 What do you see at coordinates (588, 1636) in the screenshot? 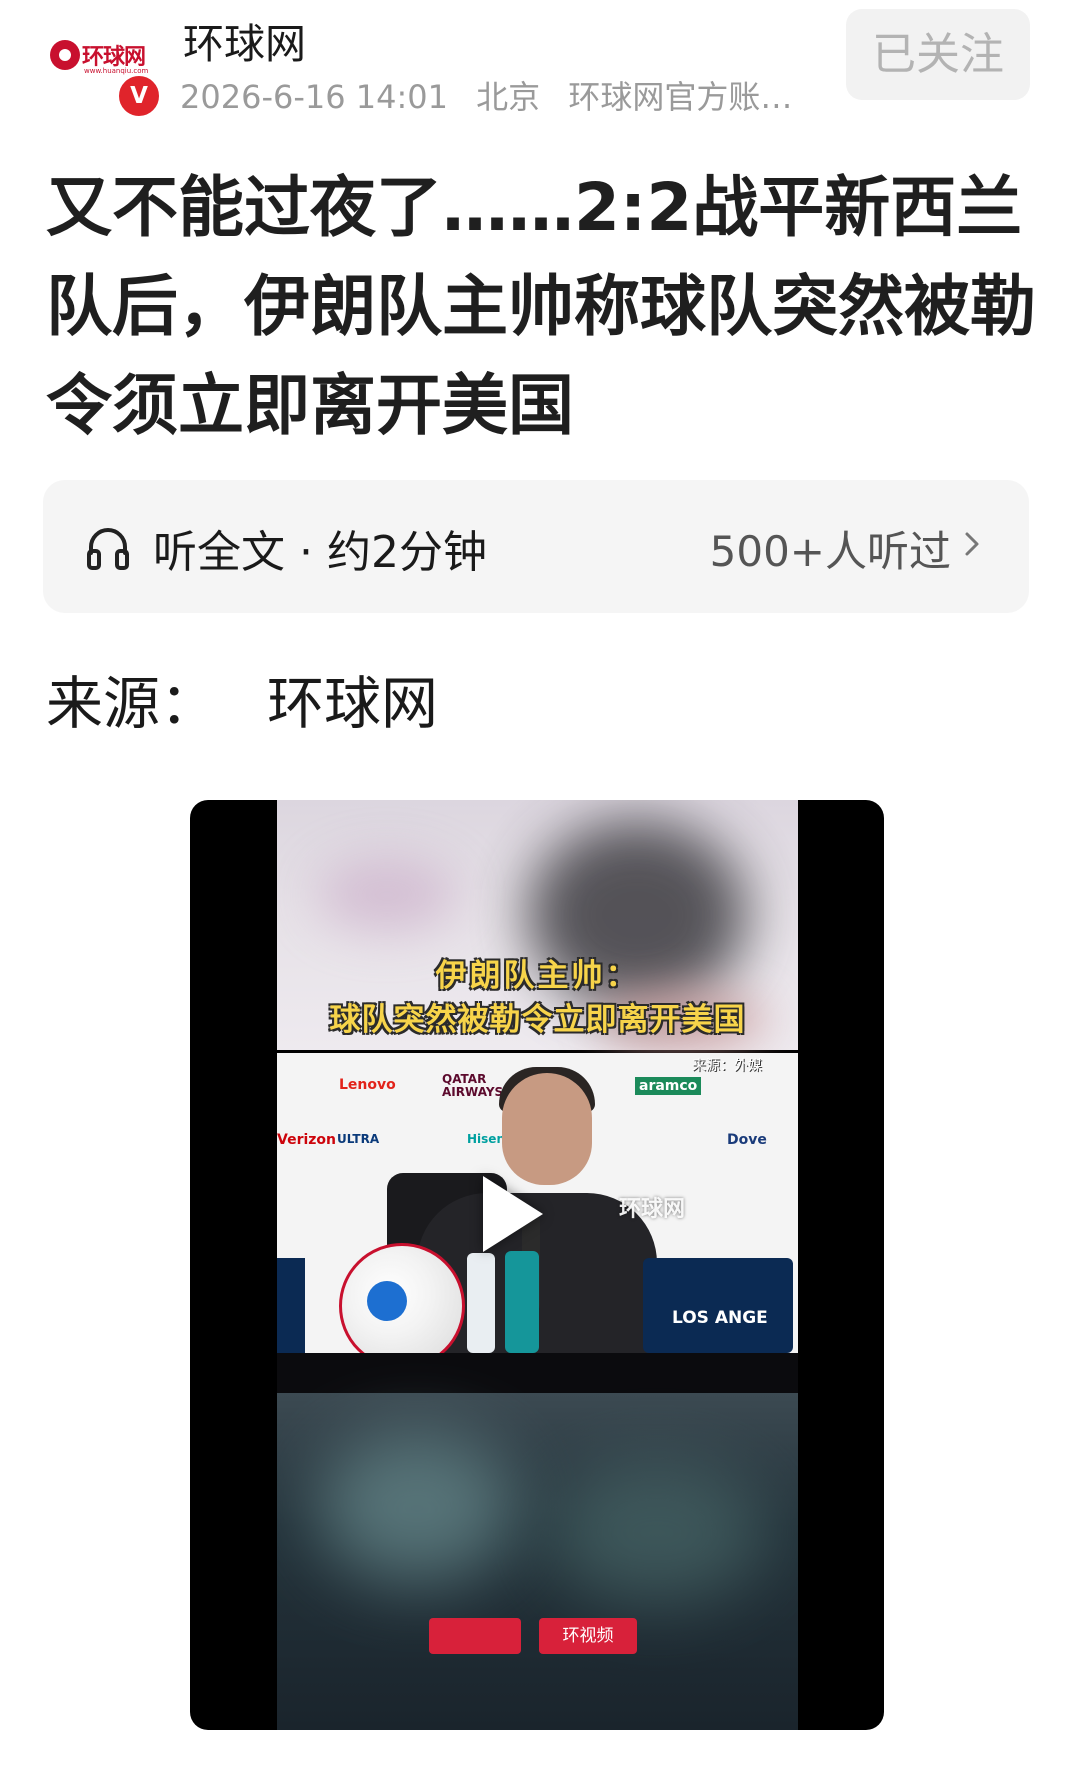
I see `brand-tag: 环视频` at bounding box center [588, 1636].